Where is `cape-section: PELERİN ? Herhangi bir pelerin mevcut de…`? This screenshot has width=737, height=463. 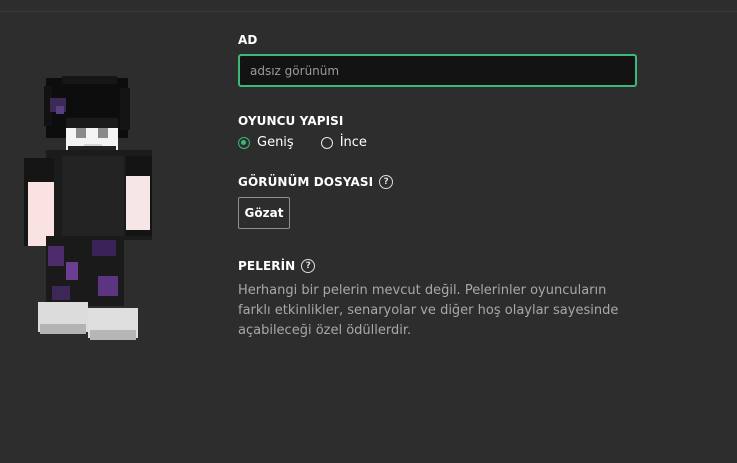
cape-section: PELERİN ? Herhangi bir pelerin mevcut de… is located at coordinates (438, 299).